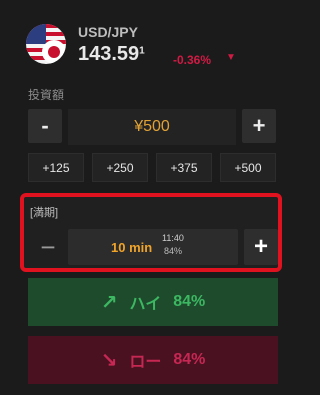  What do you see at coordinates (189, 301) in the screenshot?
I see `high-payout: 84%` at bounding box center [189, 301].